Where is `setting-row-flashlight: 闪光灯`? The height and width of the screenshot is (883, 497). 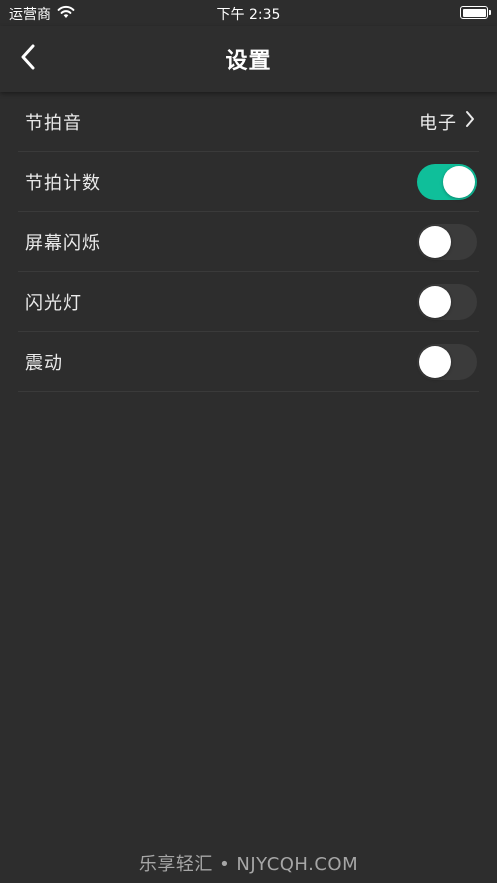
setting-row-flashlight: 闪光灯 is located at coordinates (248, 302).